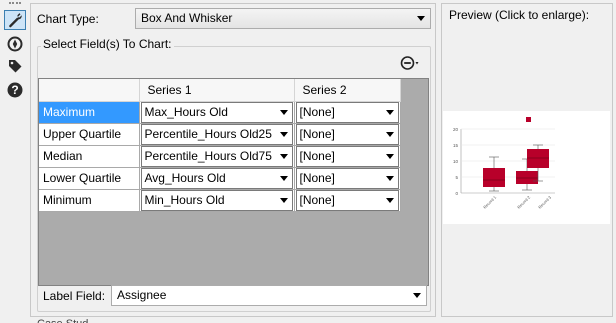 The height and width of the screenshot is (323, 616). I want to click on table-row: Minimum Min_Hours Old [None], so click(220, 200).